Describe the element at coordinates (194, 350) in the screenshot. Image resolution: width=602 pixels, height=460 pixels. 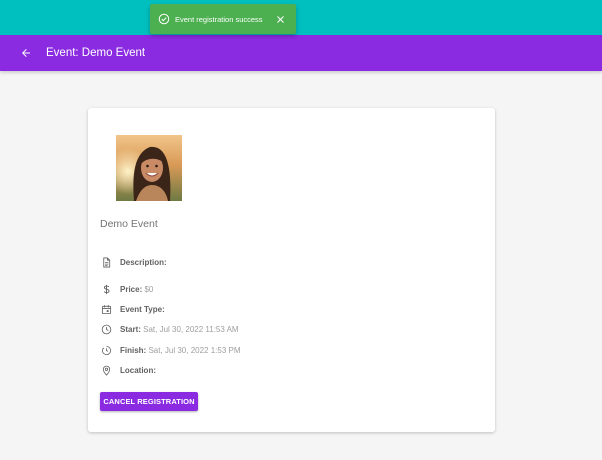
I see `finish-value: Sat, Jul 30, 2022 1:53 PM` at that location.